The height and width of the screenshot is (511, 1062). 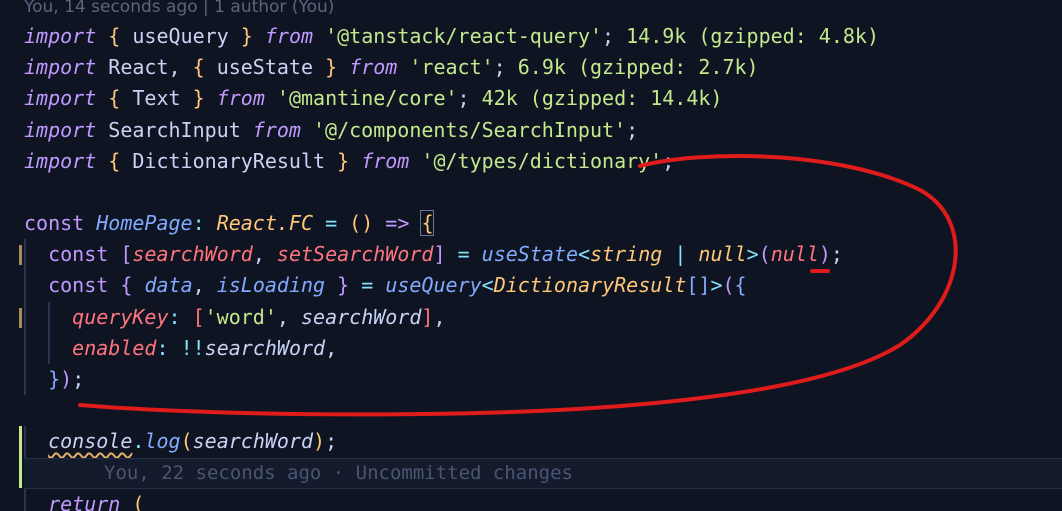 I want to click on state-setter: setSearchWord, so click(x=355, y=254).